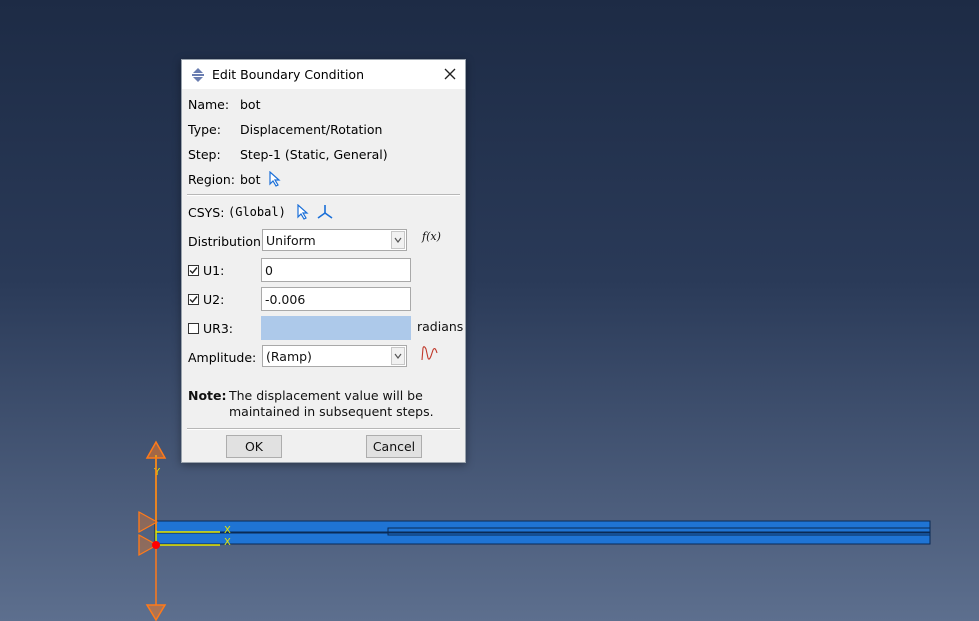  What do you see at coordinates (542, 526) in the screenshot?
I see `part-beam-upper` at bounding box center [542, 526].